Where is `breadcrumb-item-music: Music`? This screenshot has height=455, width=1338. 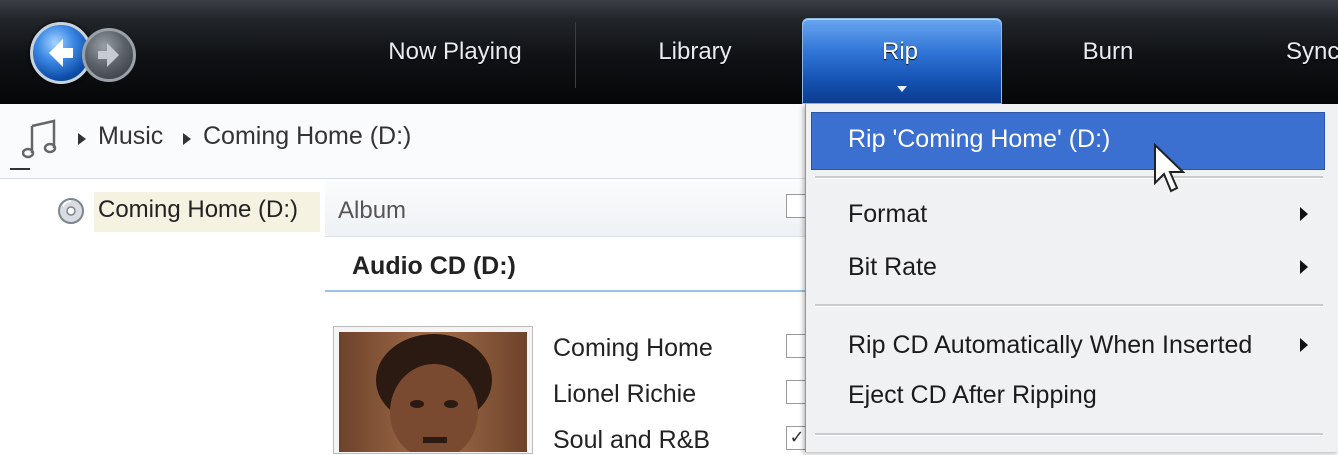 breadcrumb-item-music: Music is located at coordinates (130, 136).